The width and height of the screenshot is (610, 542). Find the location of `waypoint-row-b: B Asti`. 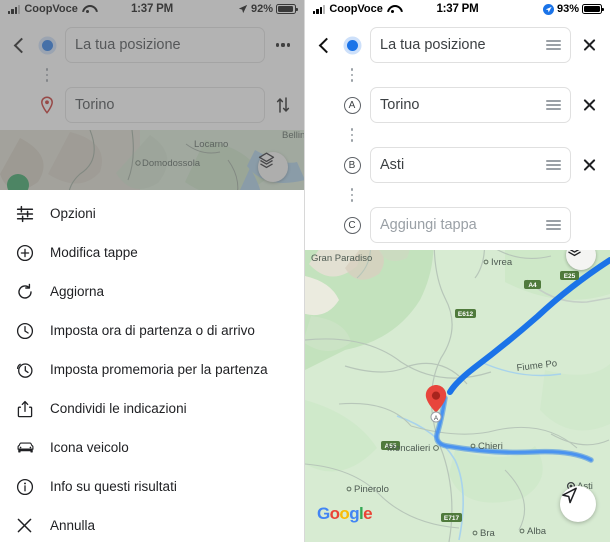

waypoint-row-b: B Asti is located at coordinates (457, 165).